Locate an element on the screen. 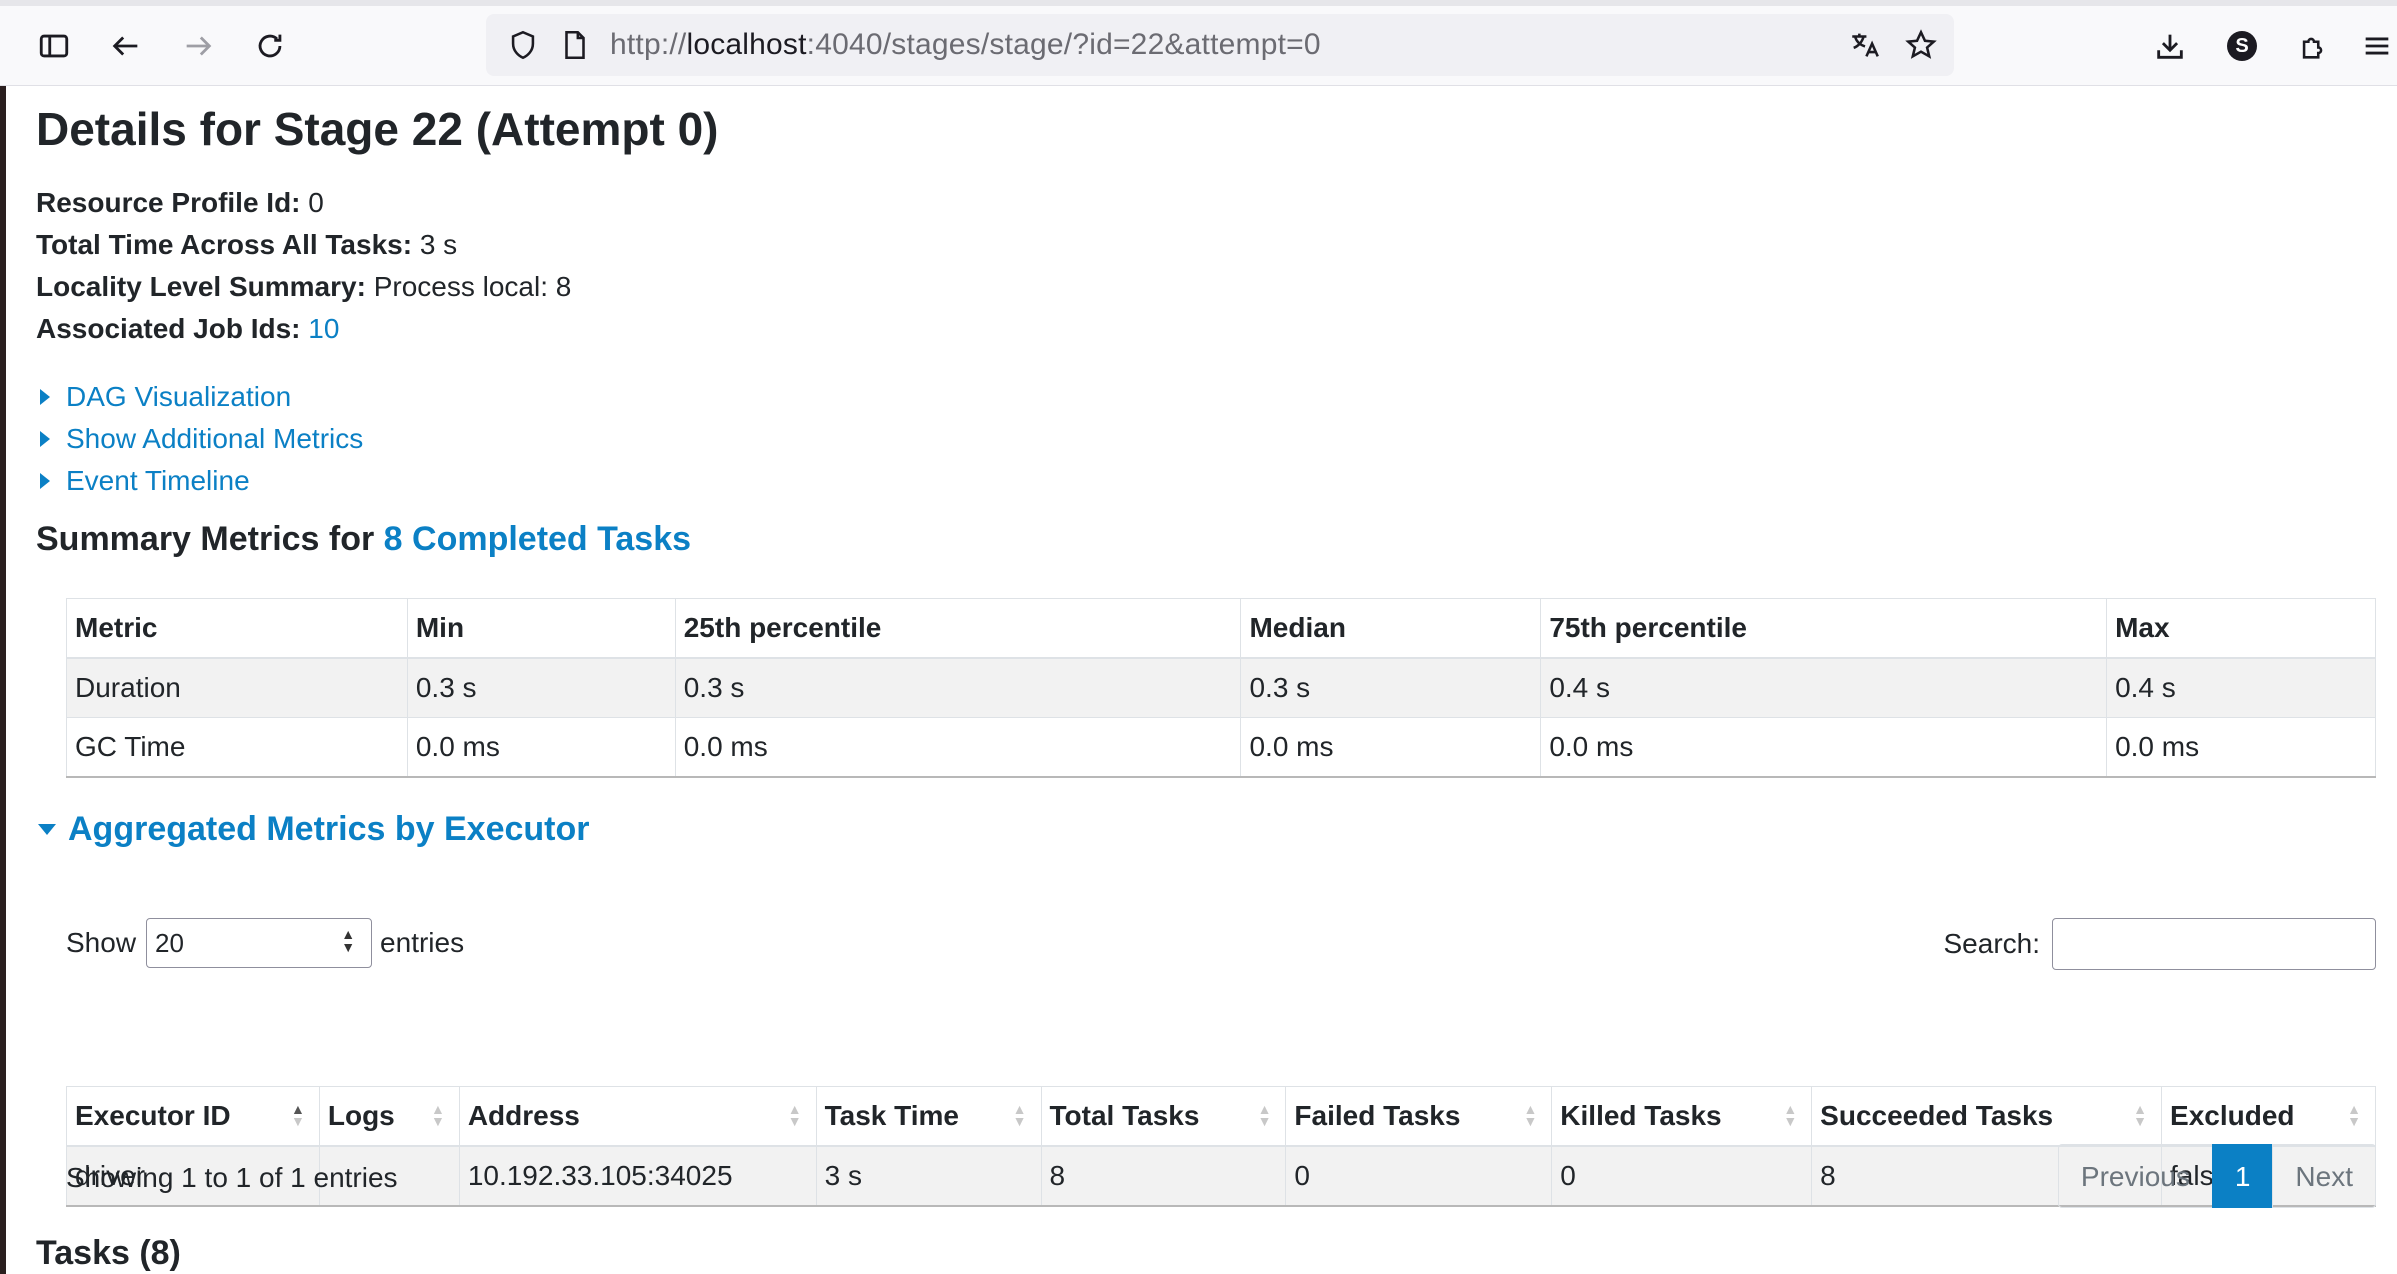  search-input is located at coordinates (2214, 944).